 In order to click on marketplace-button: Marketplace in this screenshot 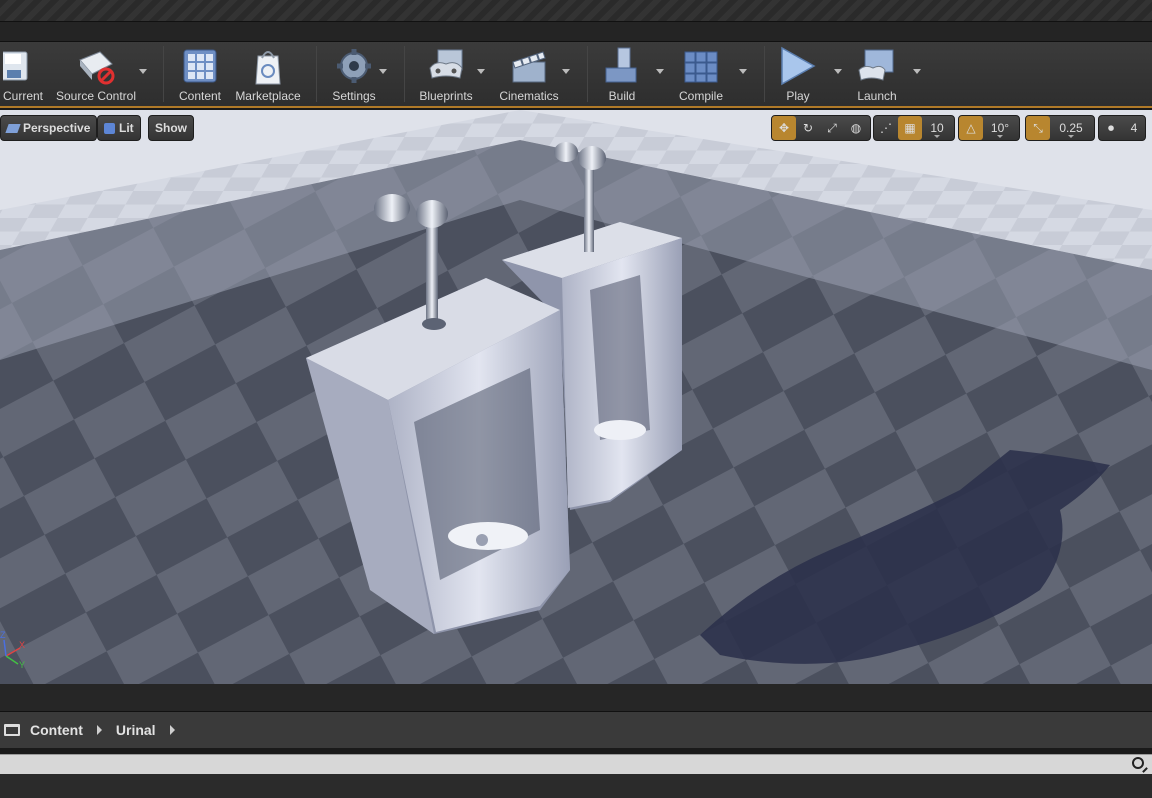, I will do `click(268, 74)`.